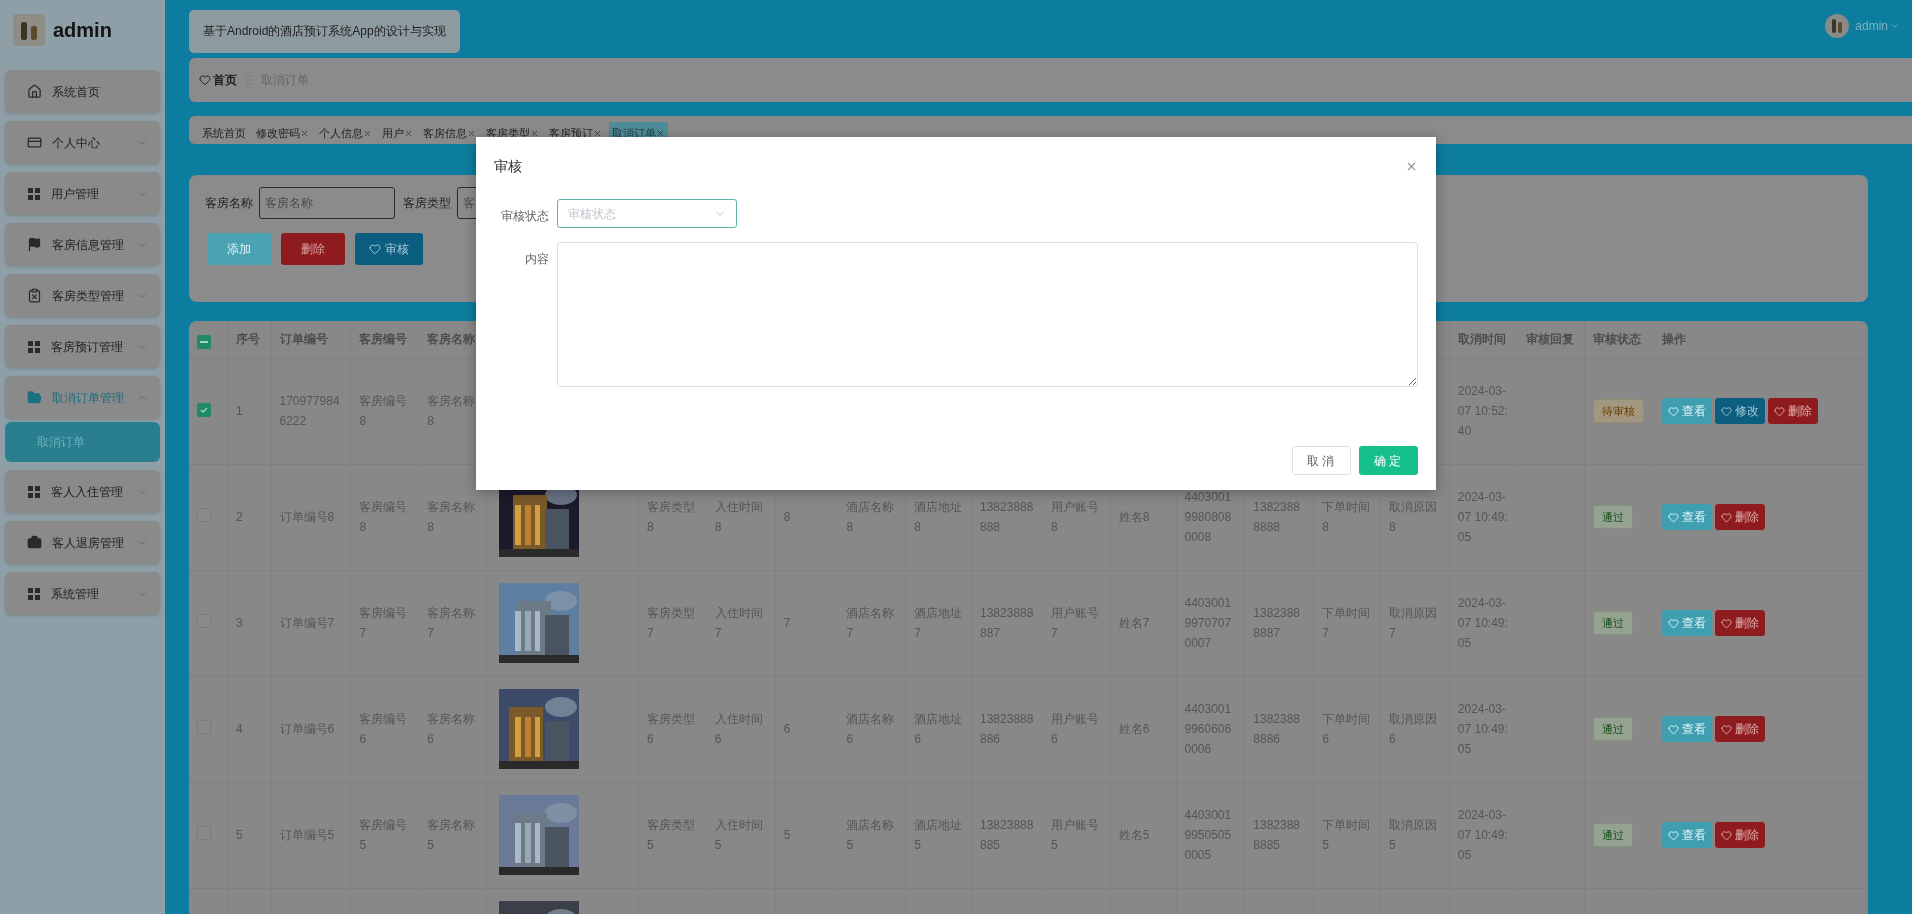  Describe the element at coordinates (427, 203) in the screenshot. I see `field-label: 客房类型` at that location.